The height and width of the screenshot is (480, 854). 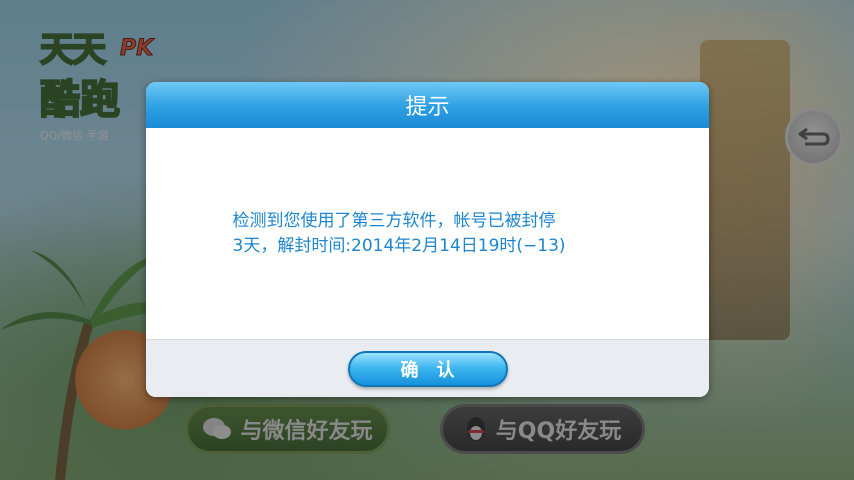 I want to click on confirm-button: 确认, so click(x=427, y=369).